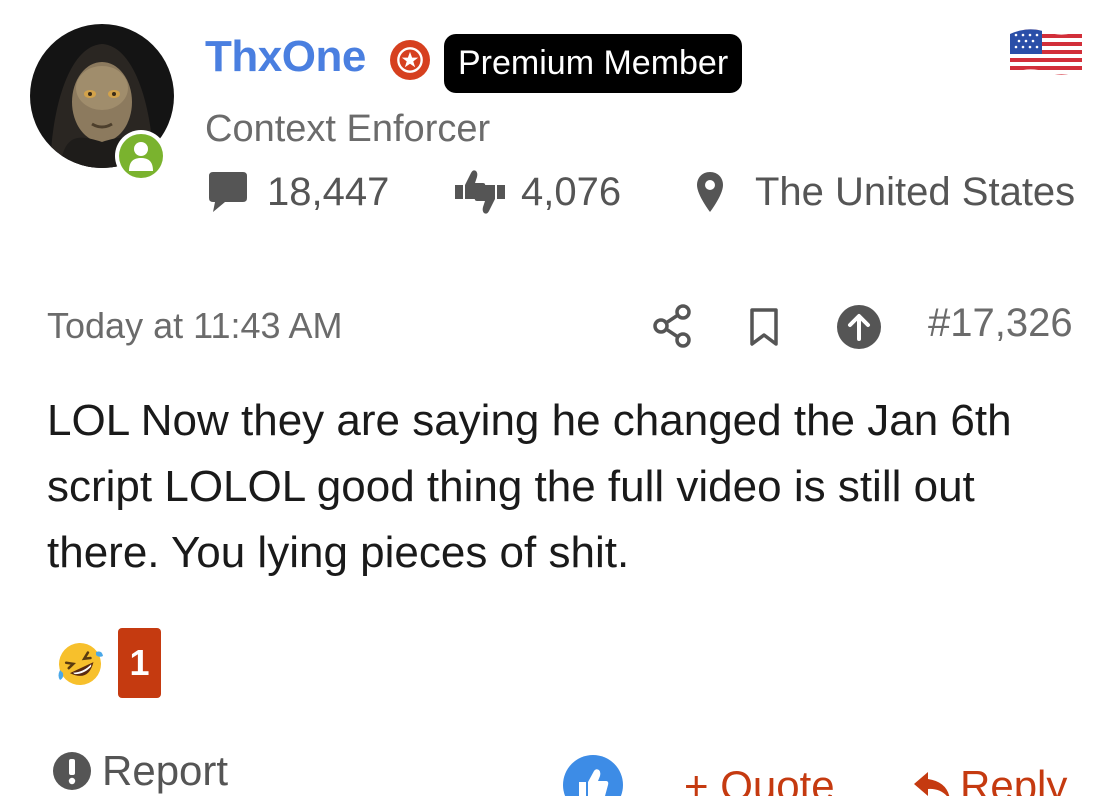 The height and width of the screenshot is (796, 1107). I want to click on quote-button: + Quote, so click(759, 779).